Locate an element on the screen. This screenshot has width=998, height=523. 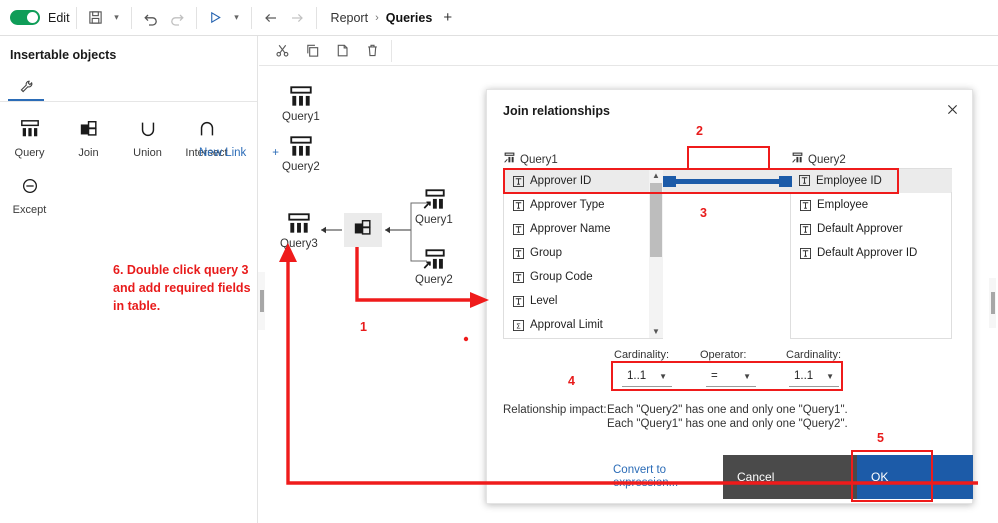
edit-toggle-label: Edit is located at coordinates (59, 17).